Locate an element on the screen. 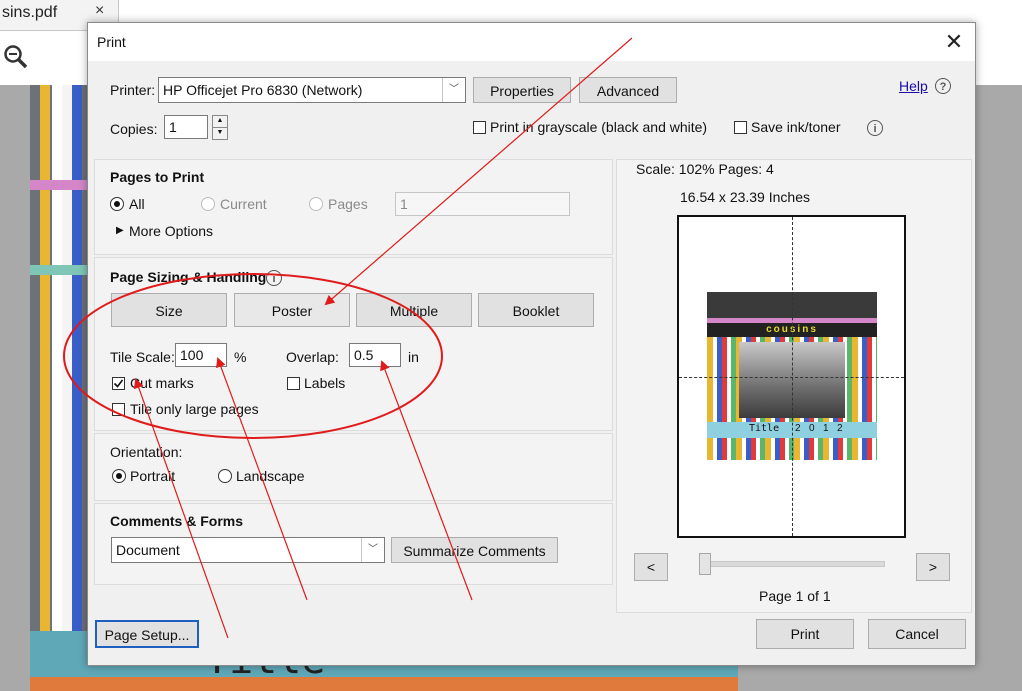 This screenshot has height=691, width=1022. comments-heading: Comments & Forms is located at coordinates (177, 521).